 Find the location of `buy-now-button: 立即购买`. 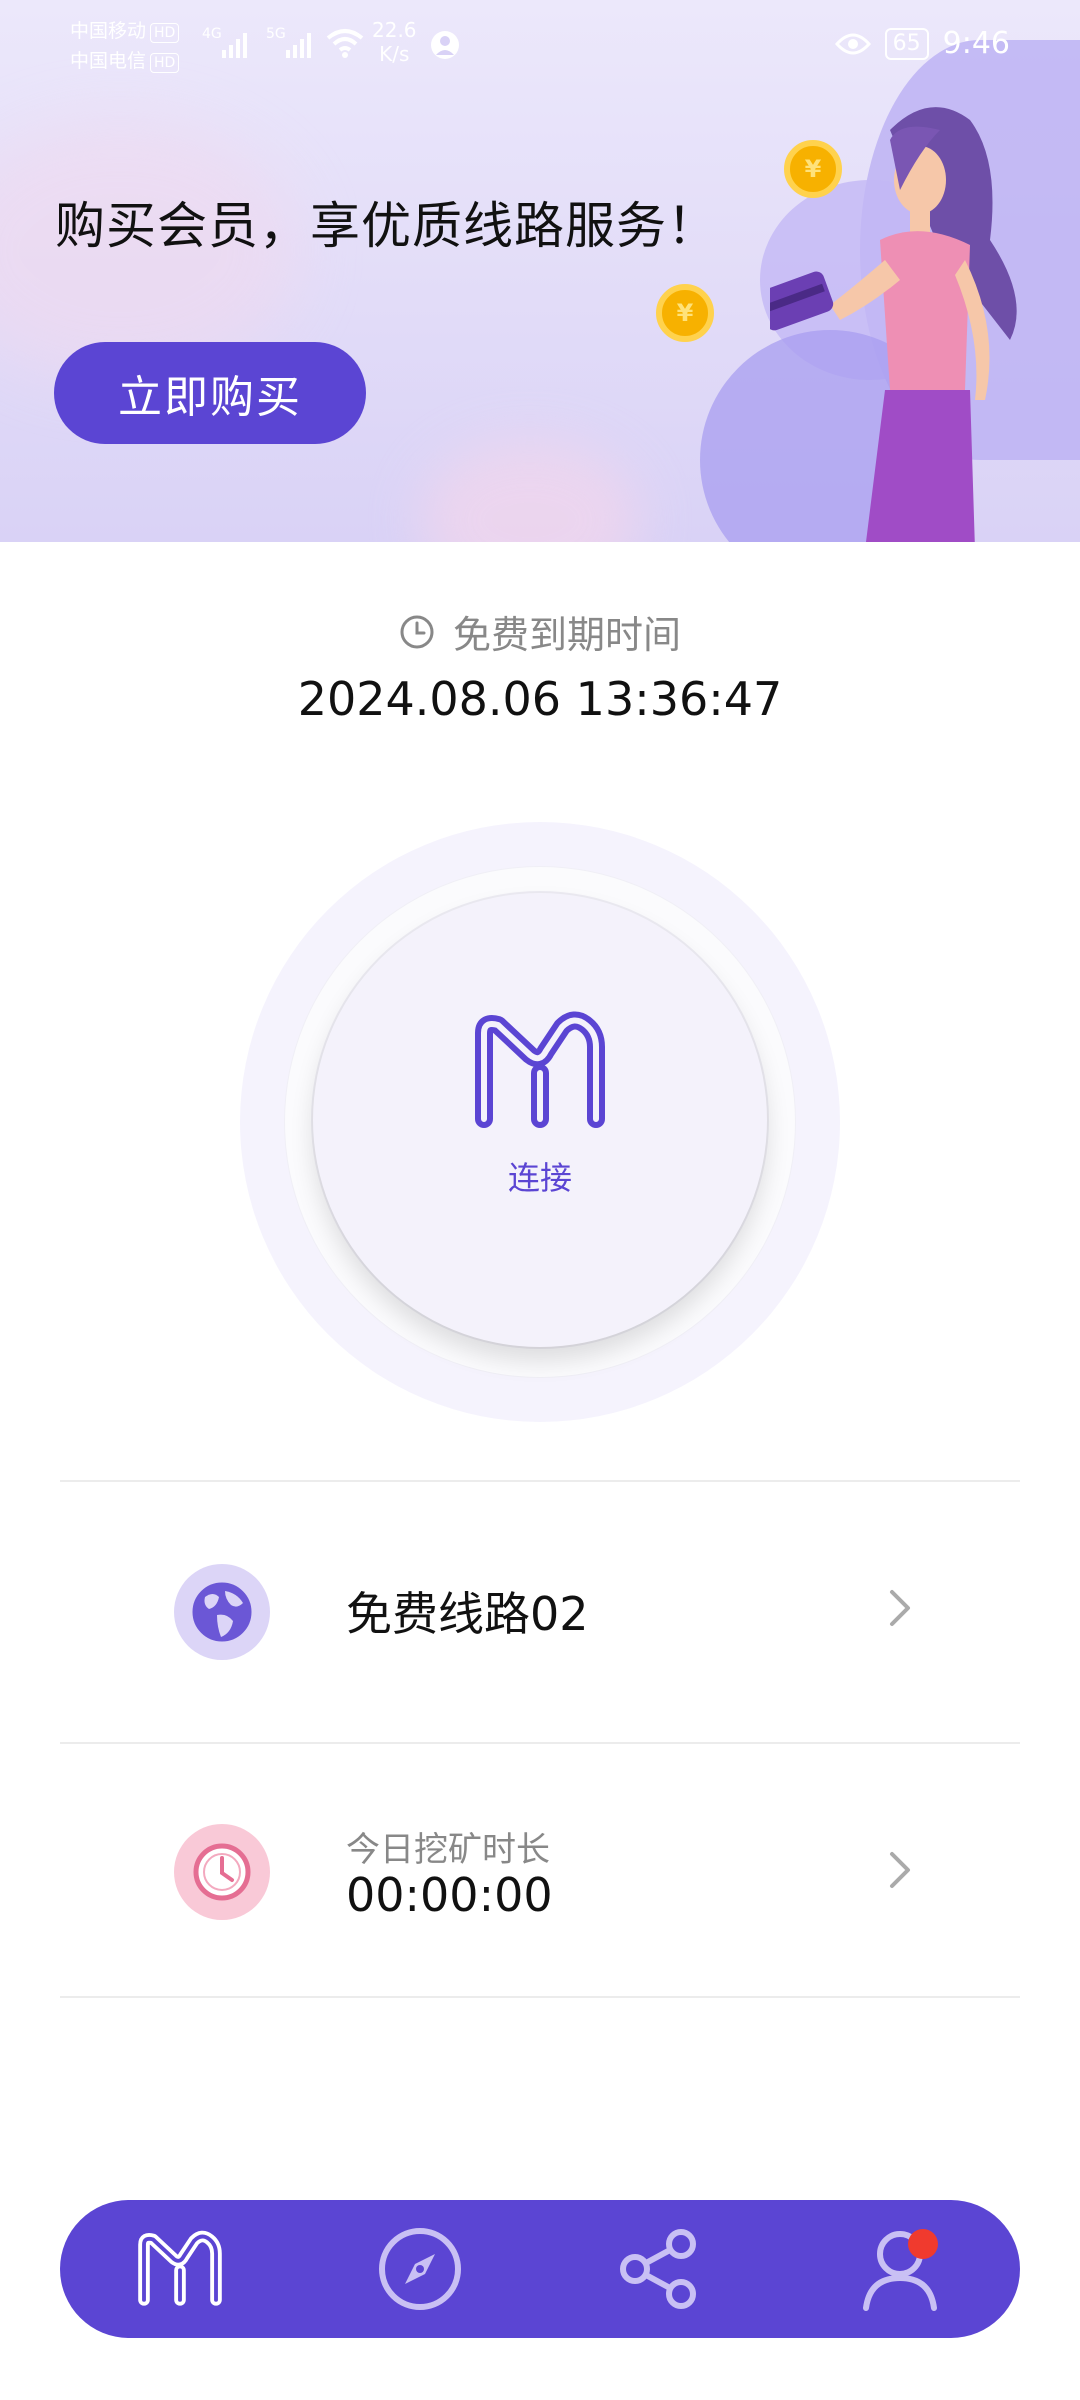

buy-now-button: 立即购买 is located at coordinates (210, 393).